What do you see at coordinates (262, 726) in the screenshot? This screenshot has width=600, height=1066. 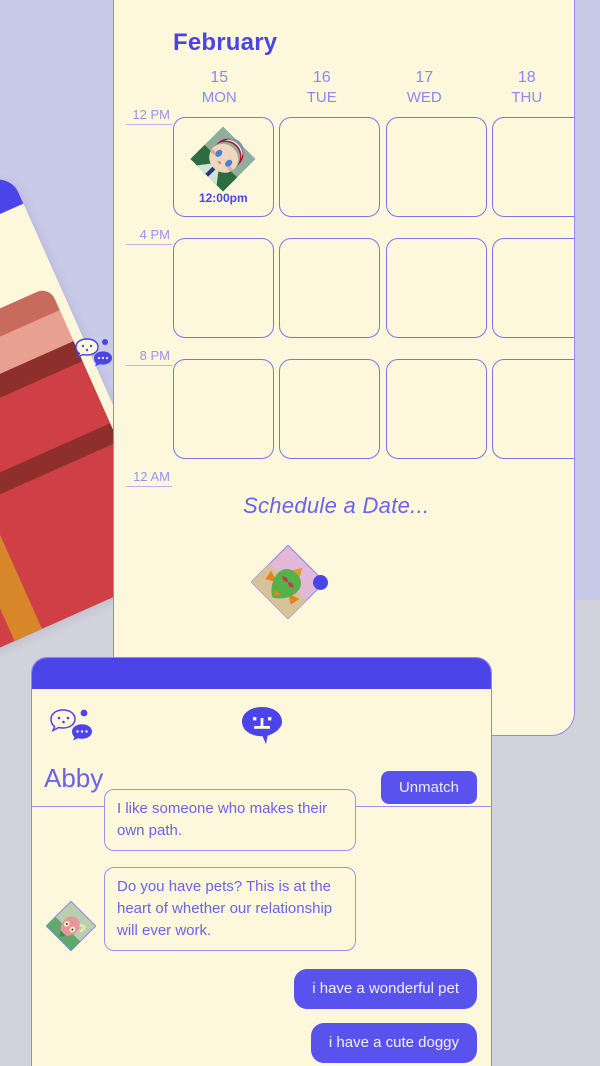 I see `chat-face-bubble-icon` at bounding box center [262, 726].